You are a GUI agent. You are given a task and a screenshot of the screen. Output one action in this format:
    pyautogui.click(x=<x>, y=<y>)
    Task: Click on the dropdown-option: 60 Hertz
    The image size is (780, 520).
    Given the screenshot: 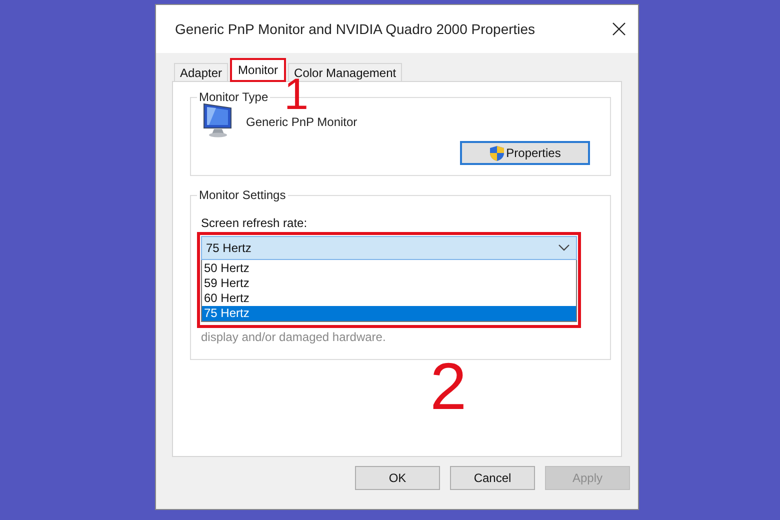 What is the action you would take?
    pyautogui.click(x=389, y=298)
    